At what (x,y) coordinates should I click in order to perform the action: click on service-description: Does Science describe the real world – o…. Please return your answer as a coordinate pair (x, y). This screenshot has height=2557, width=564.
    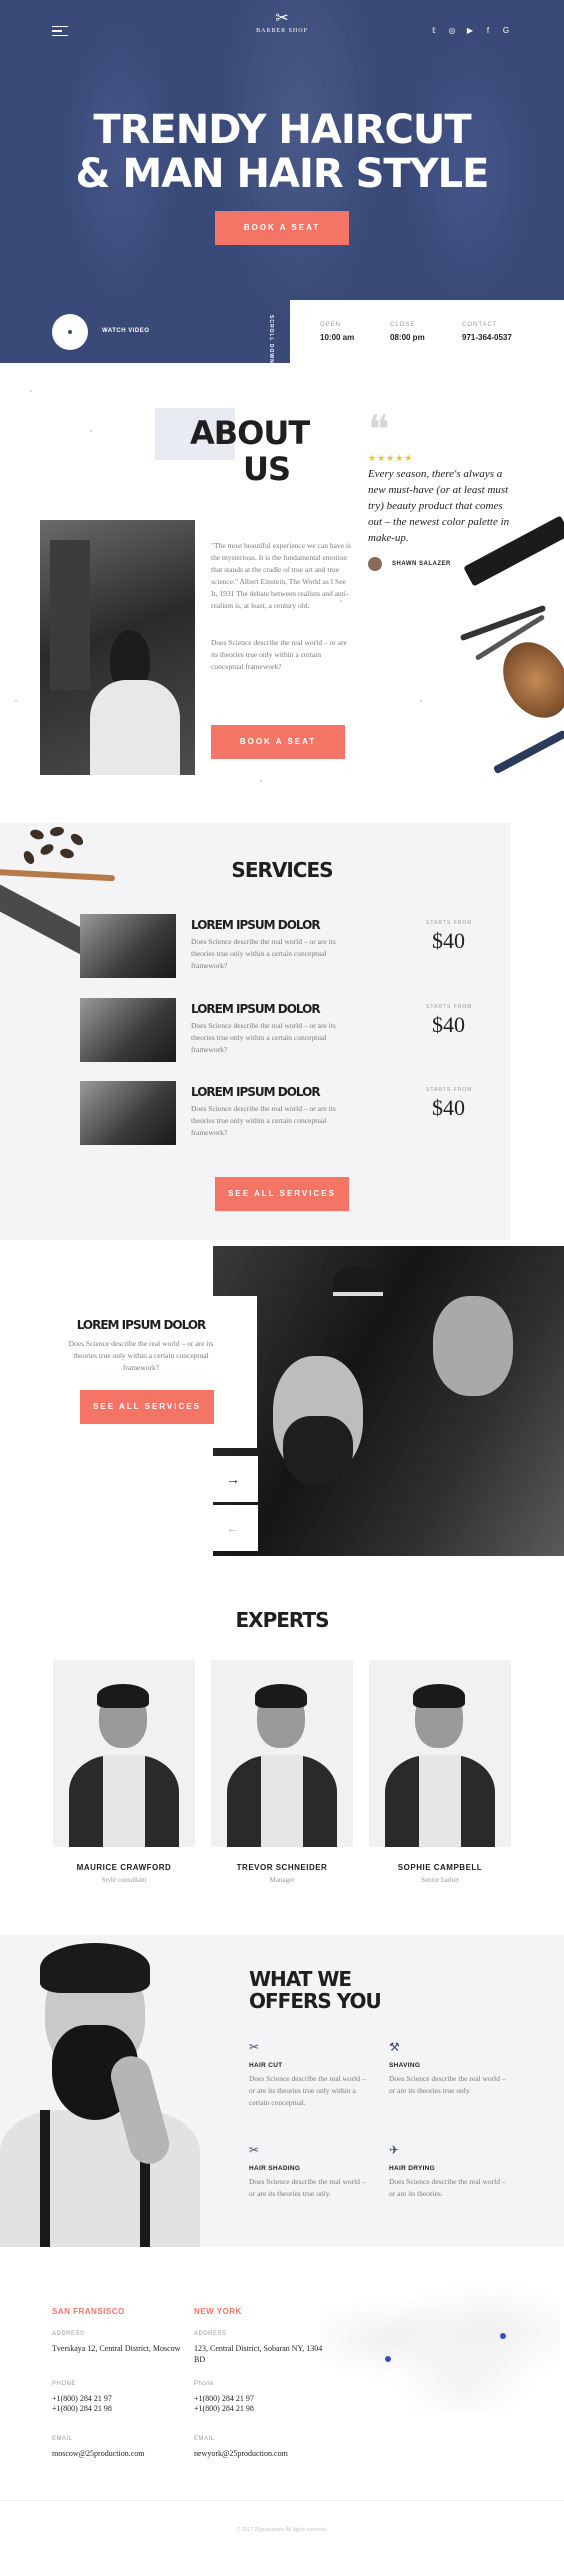
    Looking at the image, I should click on (263, 1120).